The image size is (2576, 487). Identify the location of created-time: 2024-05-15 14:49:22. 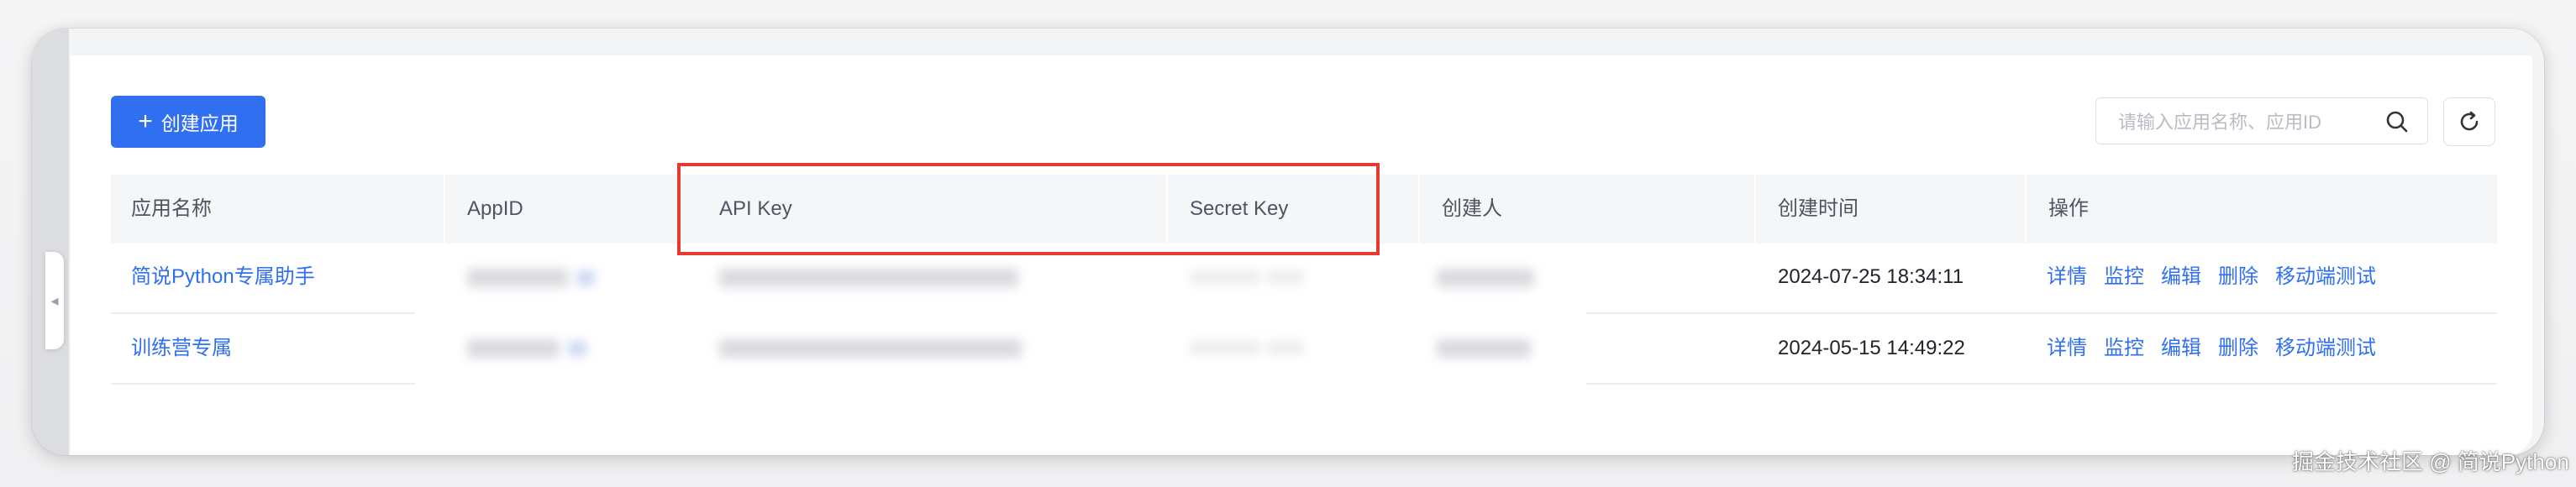
(1871, 348).